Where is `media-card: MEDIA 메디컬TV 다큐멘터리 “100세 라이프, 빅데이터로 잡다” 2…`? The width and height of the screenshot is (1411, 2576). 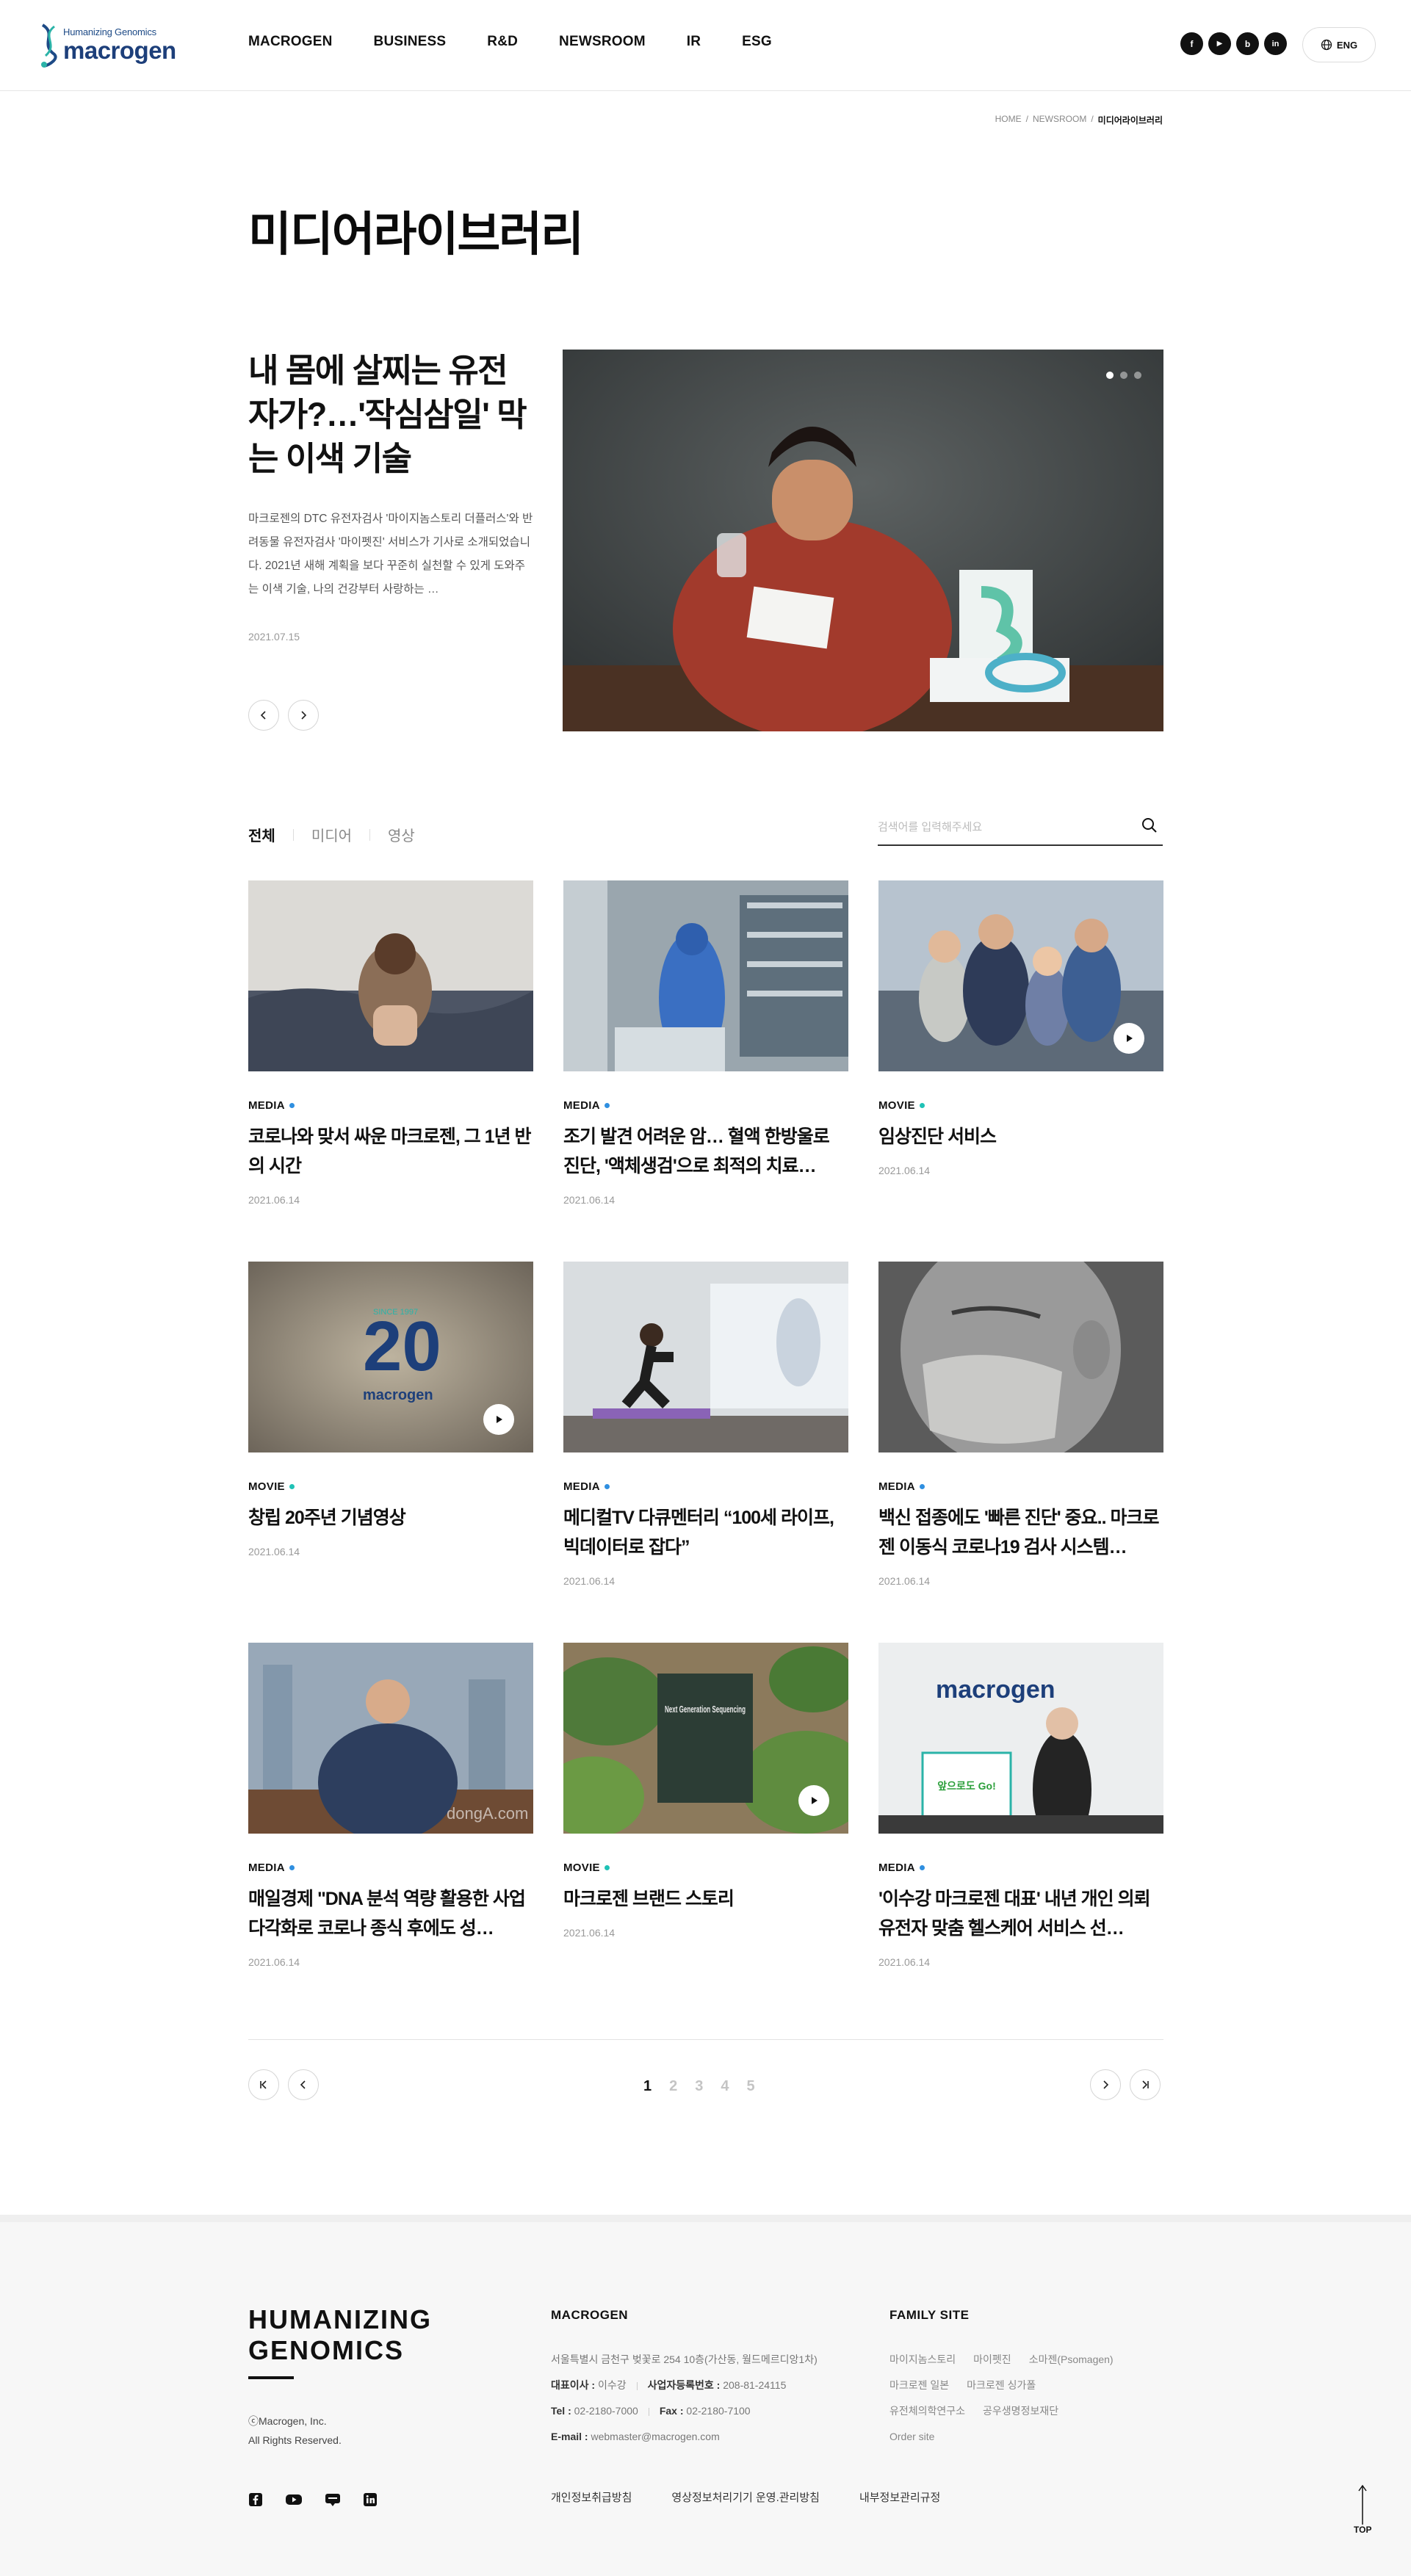 media-card: MEDIA 메디컬TV 다큐멘터리 “100세 라이프, 빅데이터로 잡다” 2… is located at coordinates (705, 1424).